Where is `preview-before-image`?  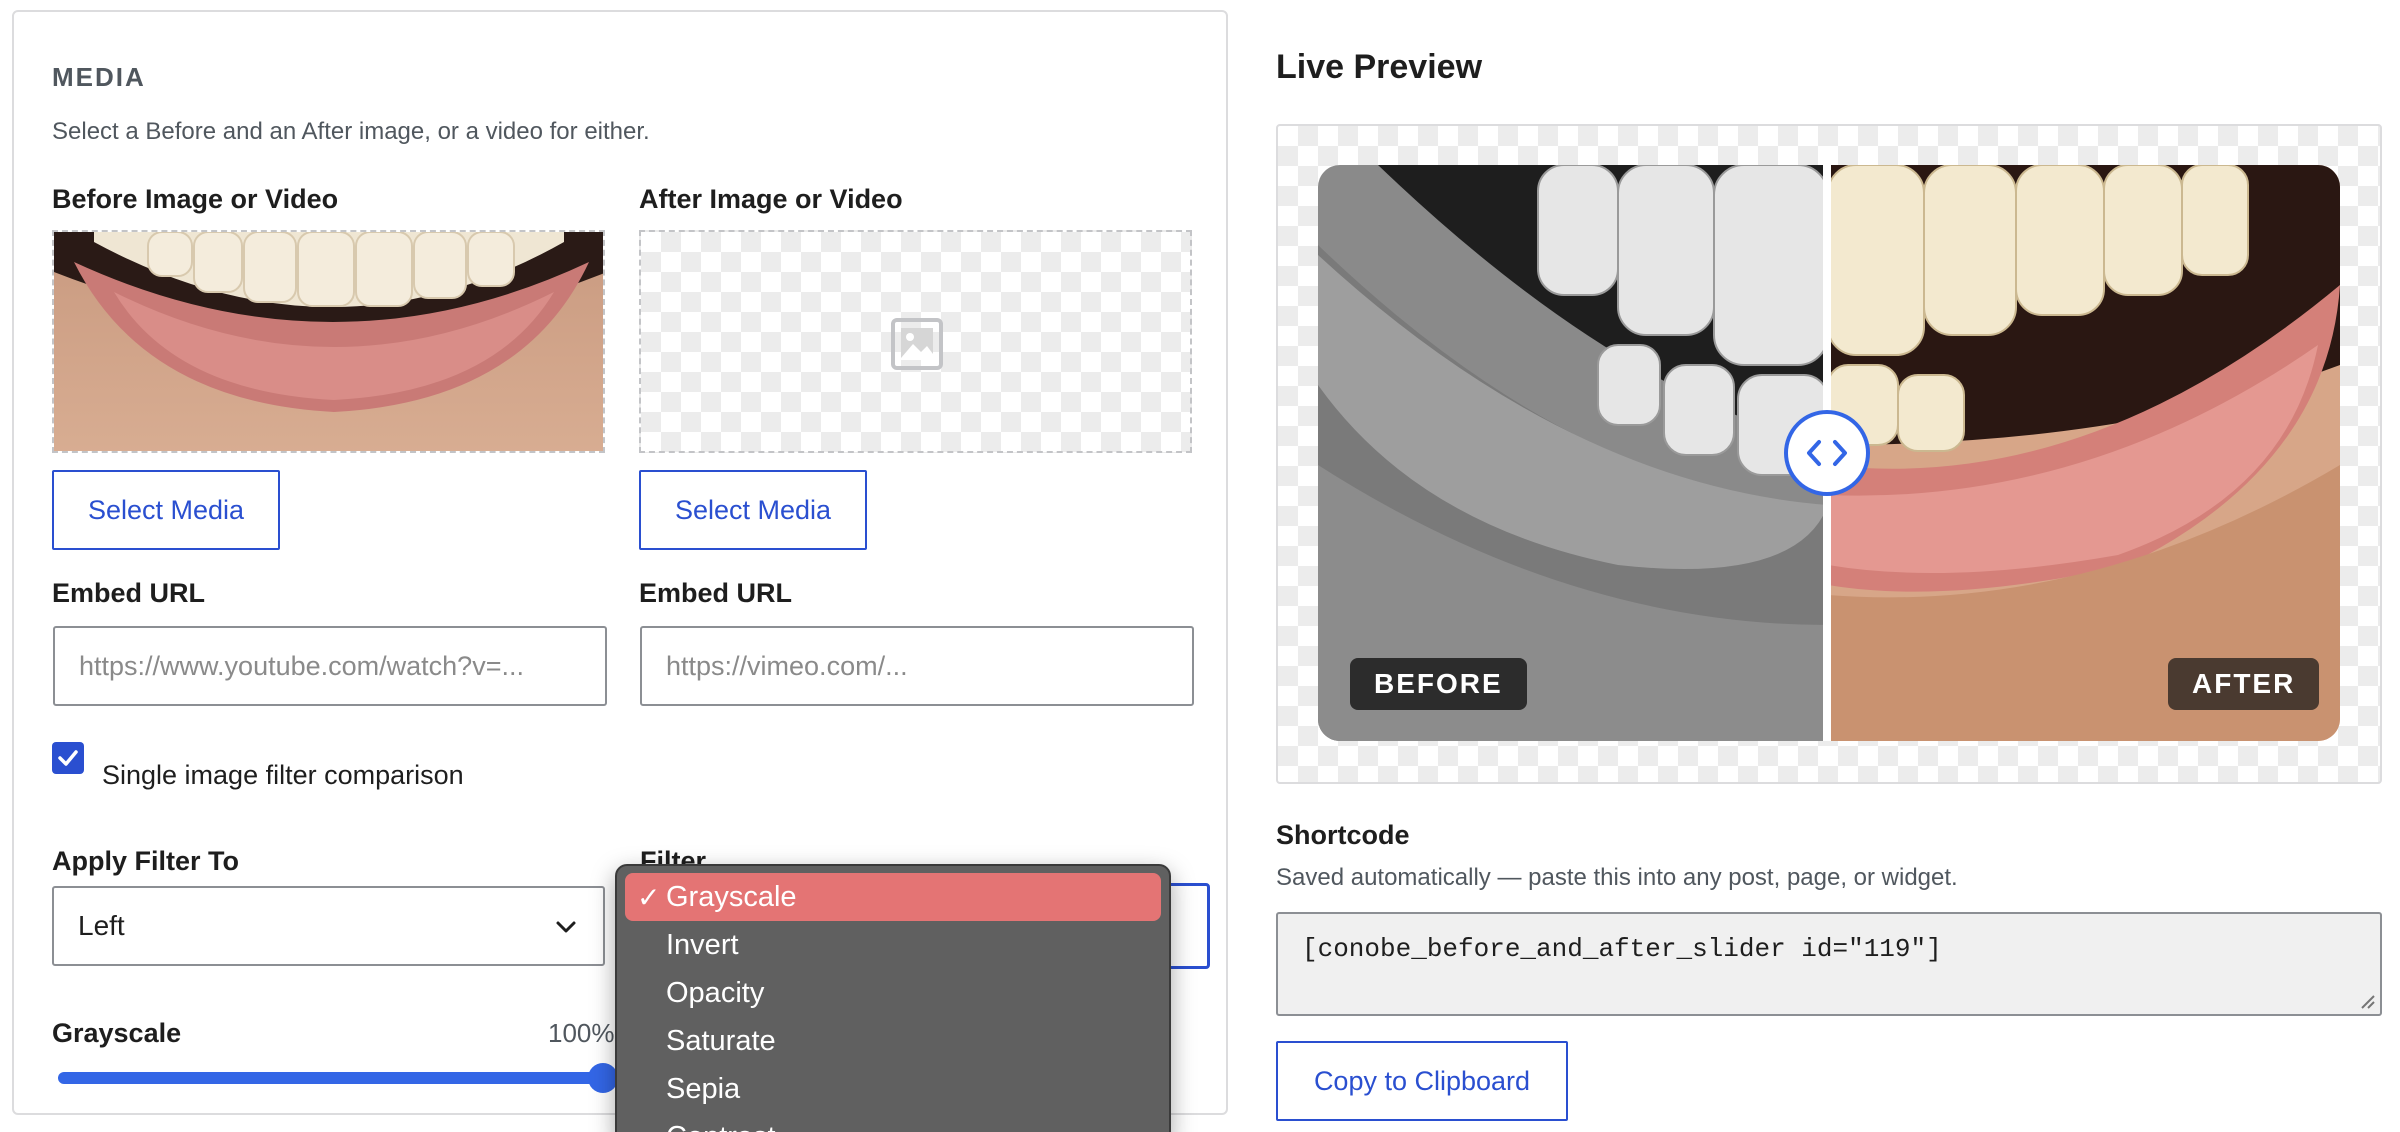
preview-before-image is located at coordinates (1573, 453).